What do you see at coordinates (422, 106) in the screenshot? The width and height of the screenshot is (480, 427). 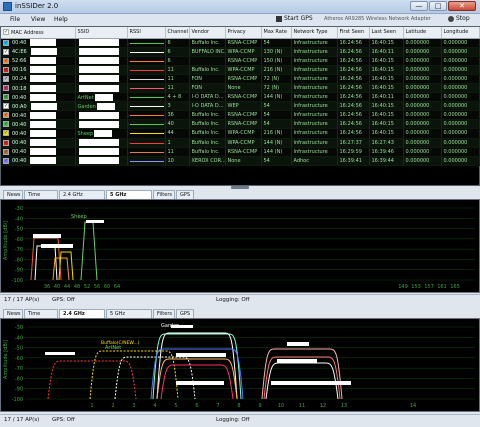 I see `lat-cell: 0.000000` at bounding box center [422, 106].